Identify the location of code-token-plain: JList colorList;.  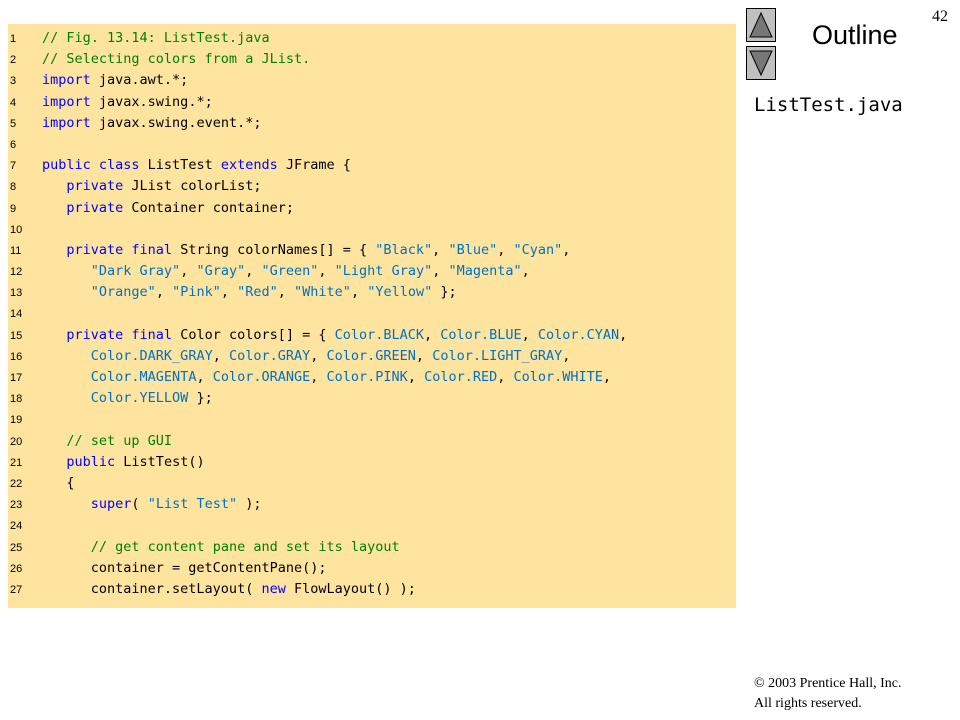
(192, 186).